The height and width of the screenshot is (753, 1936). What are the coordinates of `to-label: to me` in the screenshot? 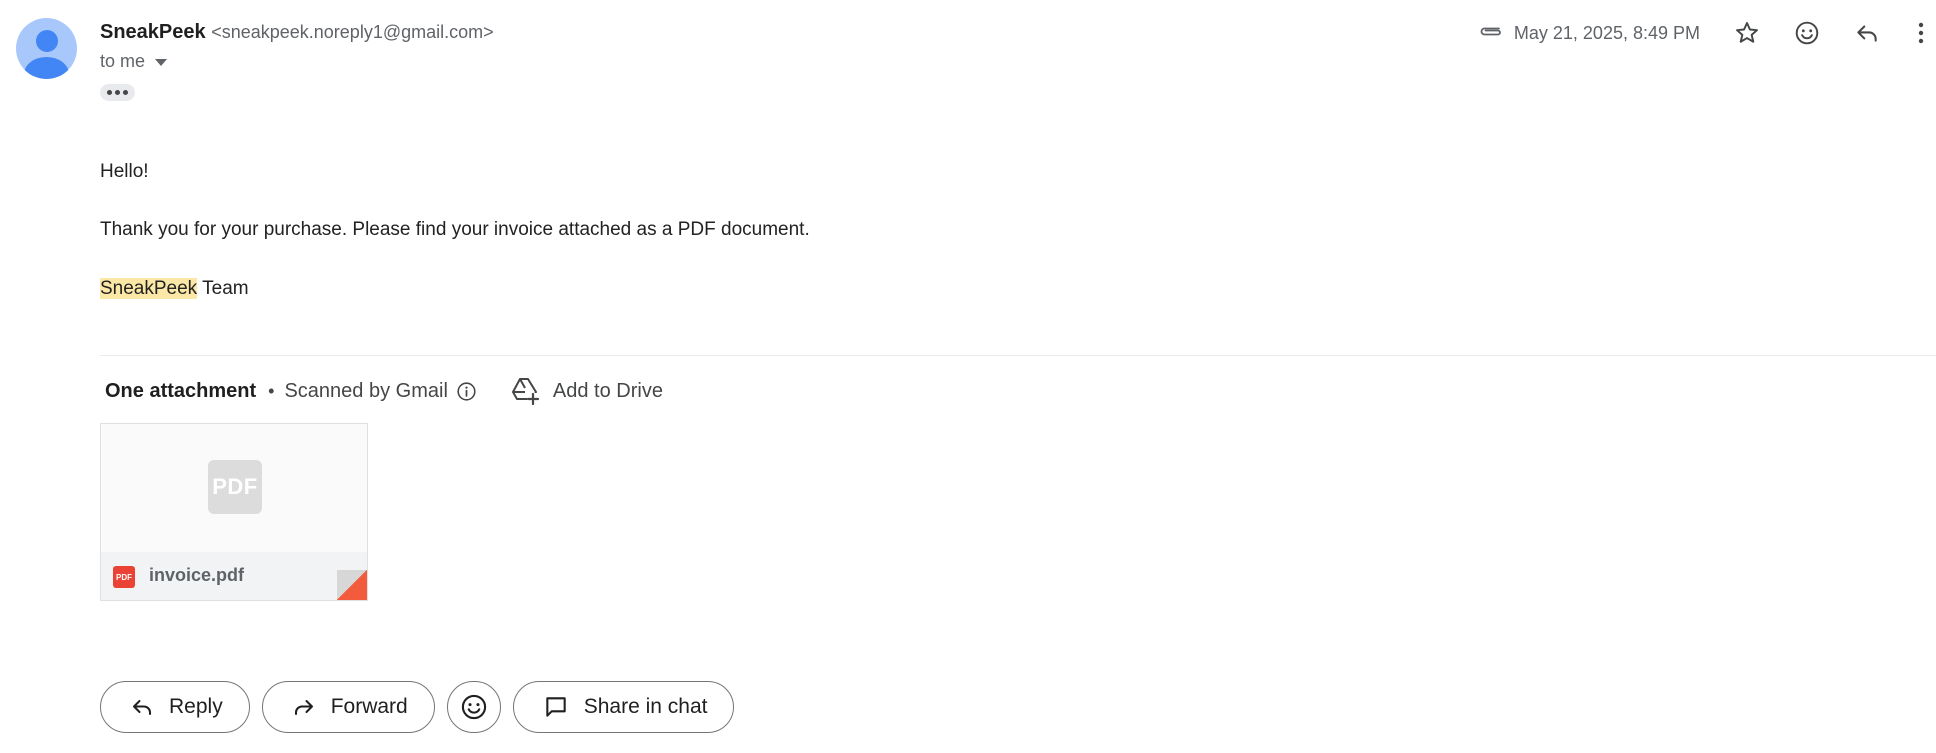 It's located at (123, 61).